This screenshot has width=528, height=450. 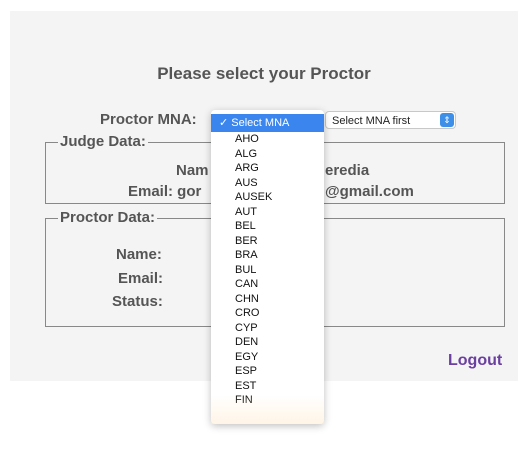 I want to click on dropdown-option: AUS, so click(x=267, y=183).